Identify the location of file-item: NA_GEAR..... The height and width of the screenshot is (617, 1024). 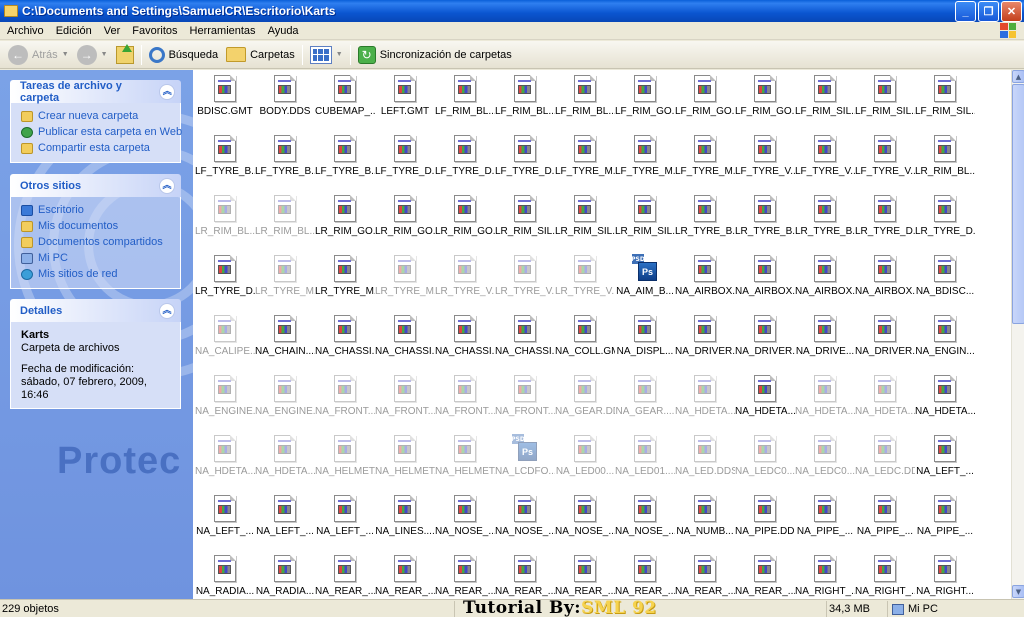
(645, 402).